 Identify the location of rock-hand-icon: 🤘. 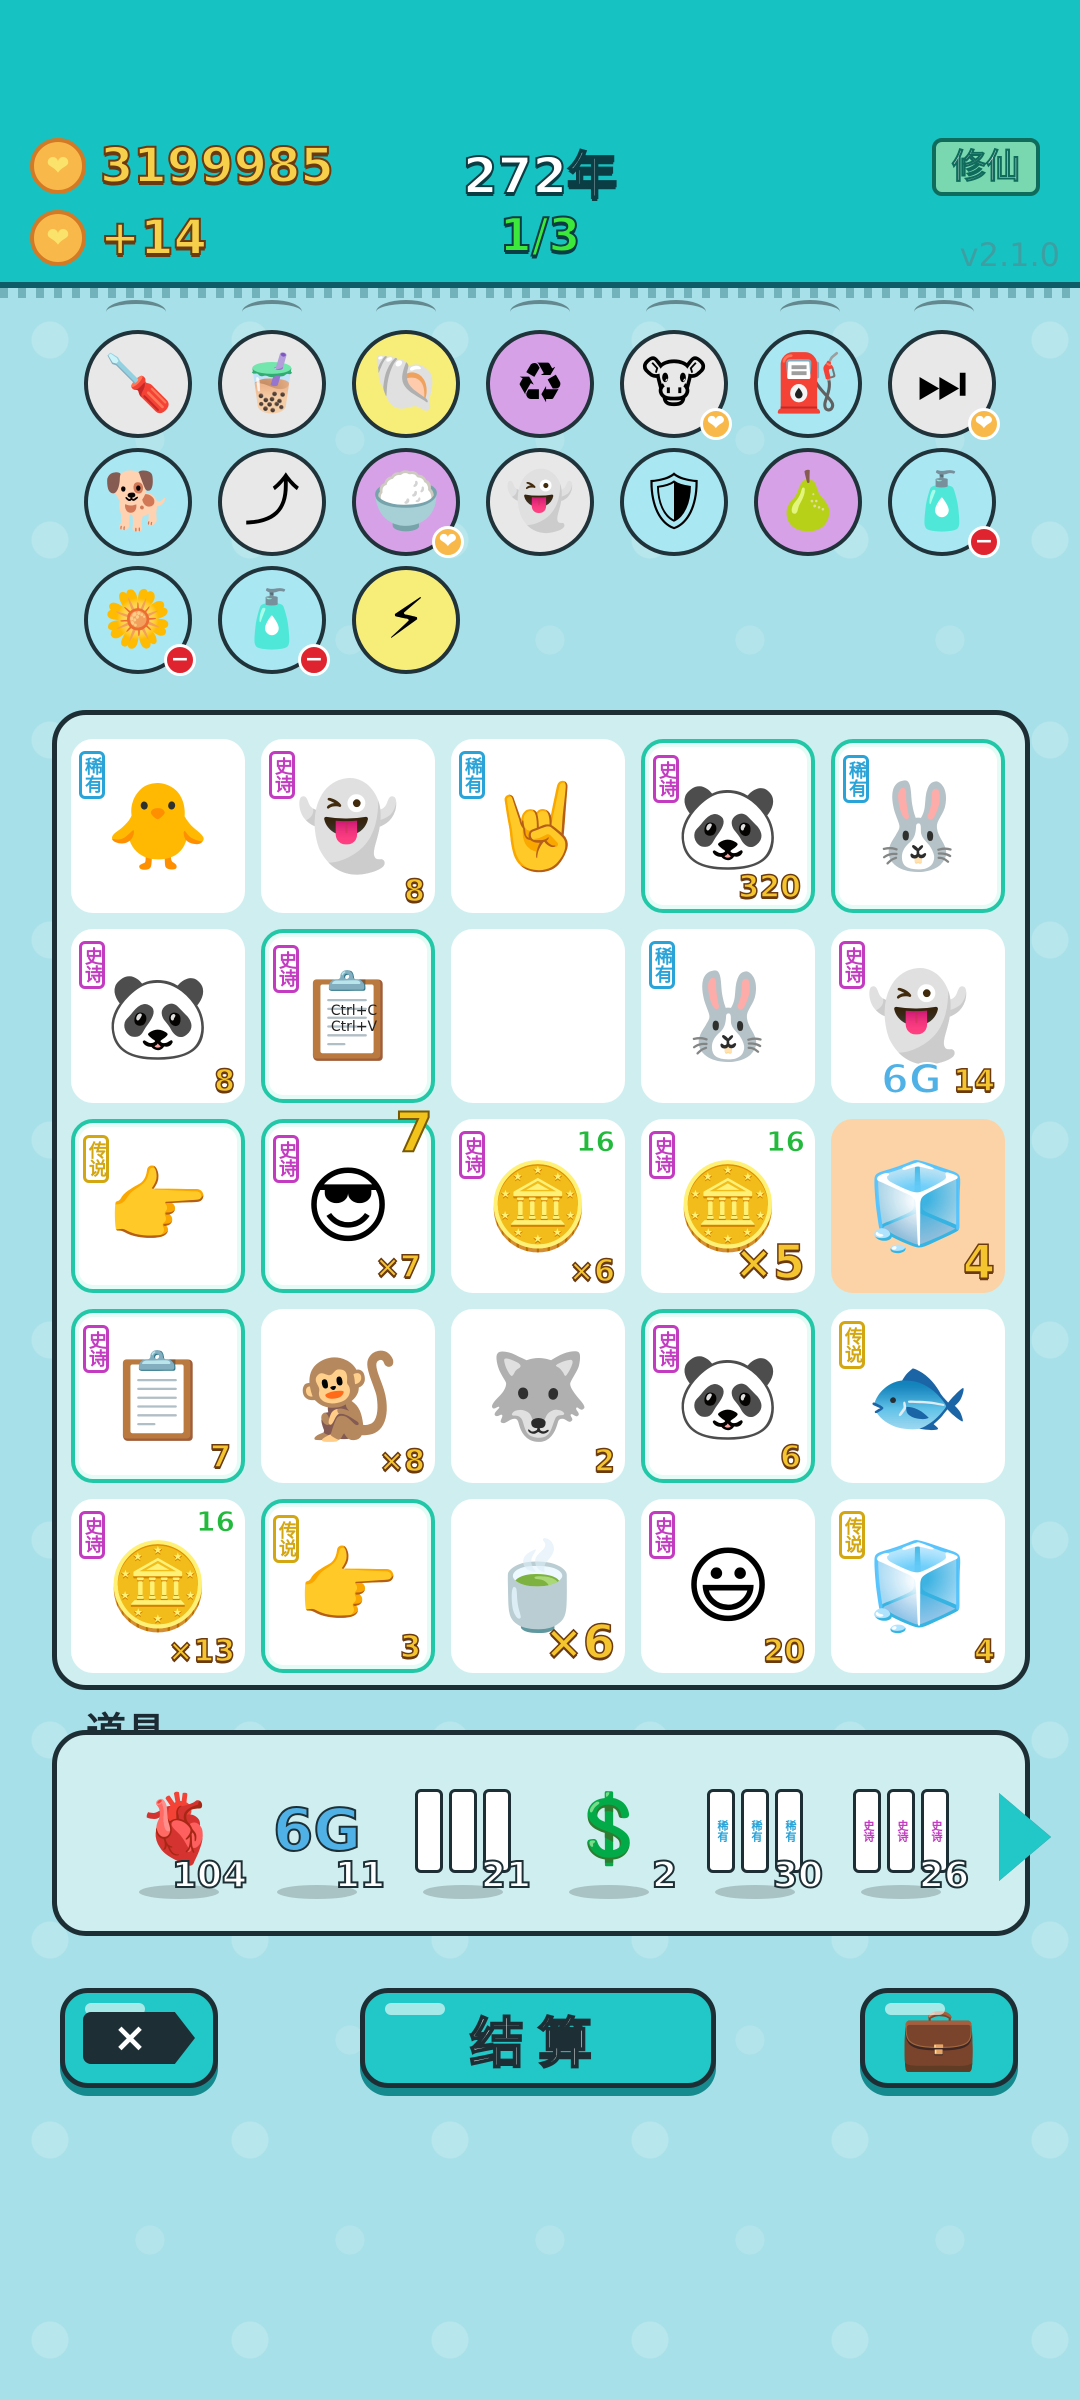
(538, 826).